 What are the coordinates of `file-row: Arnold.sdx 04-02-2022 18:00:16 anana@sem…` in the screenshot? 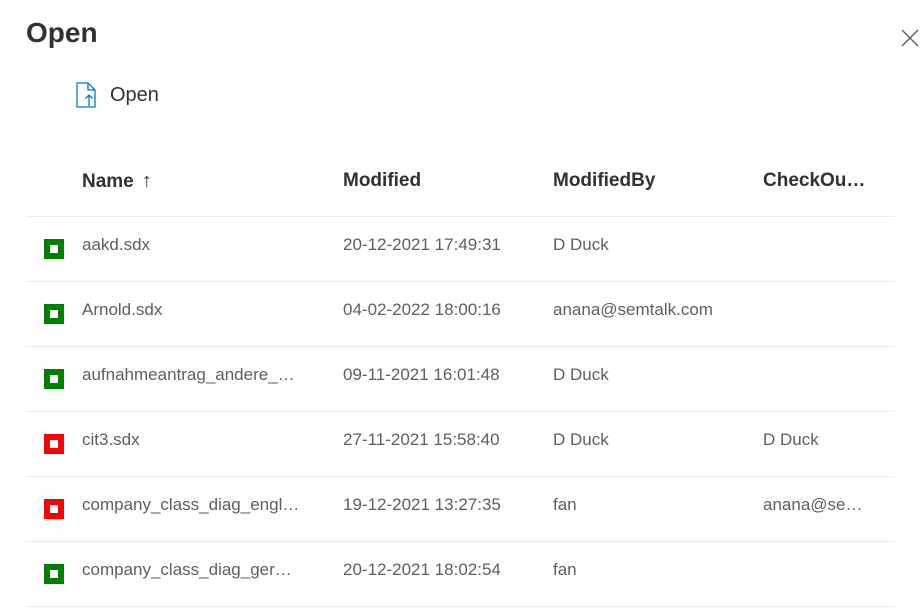 It's located at (460, 314).